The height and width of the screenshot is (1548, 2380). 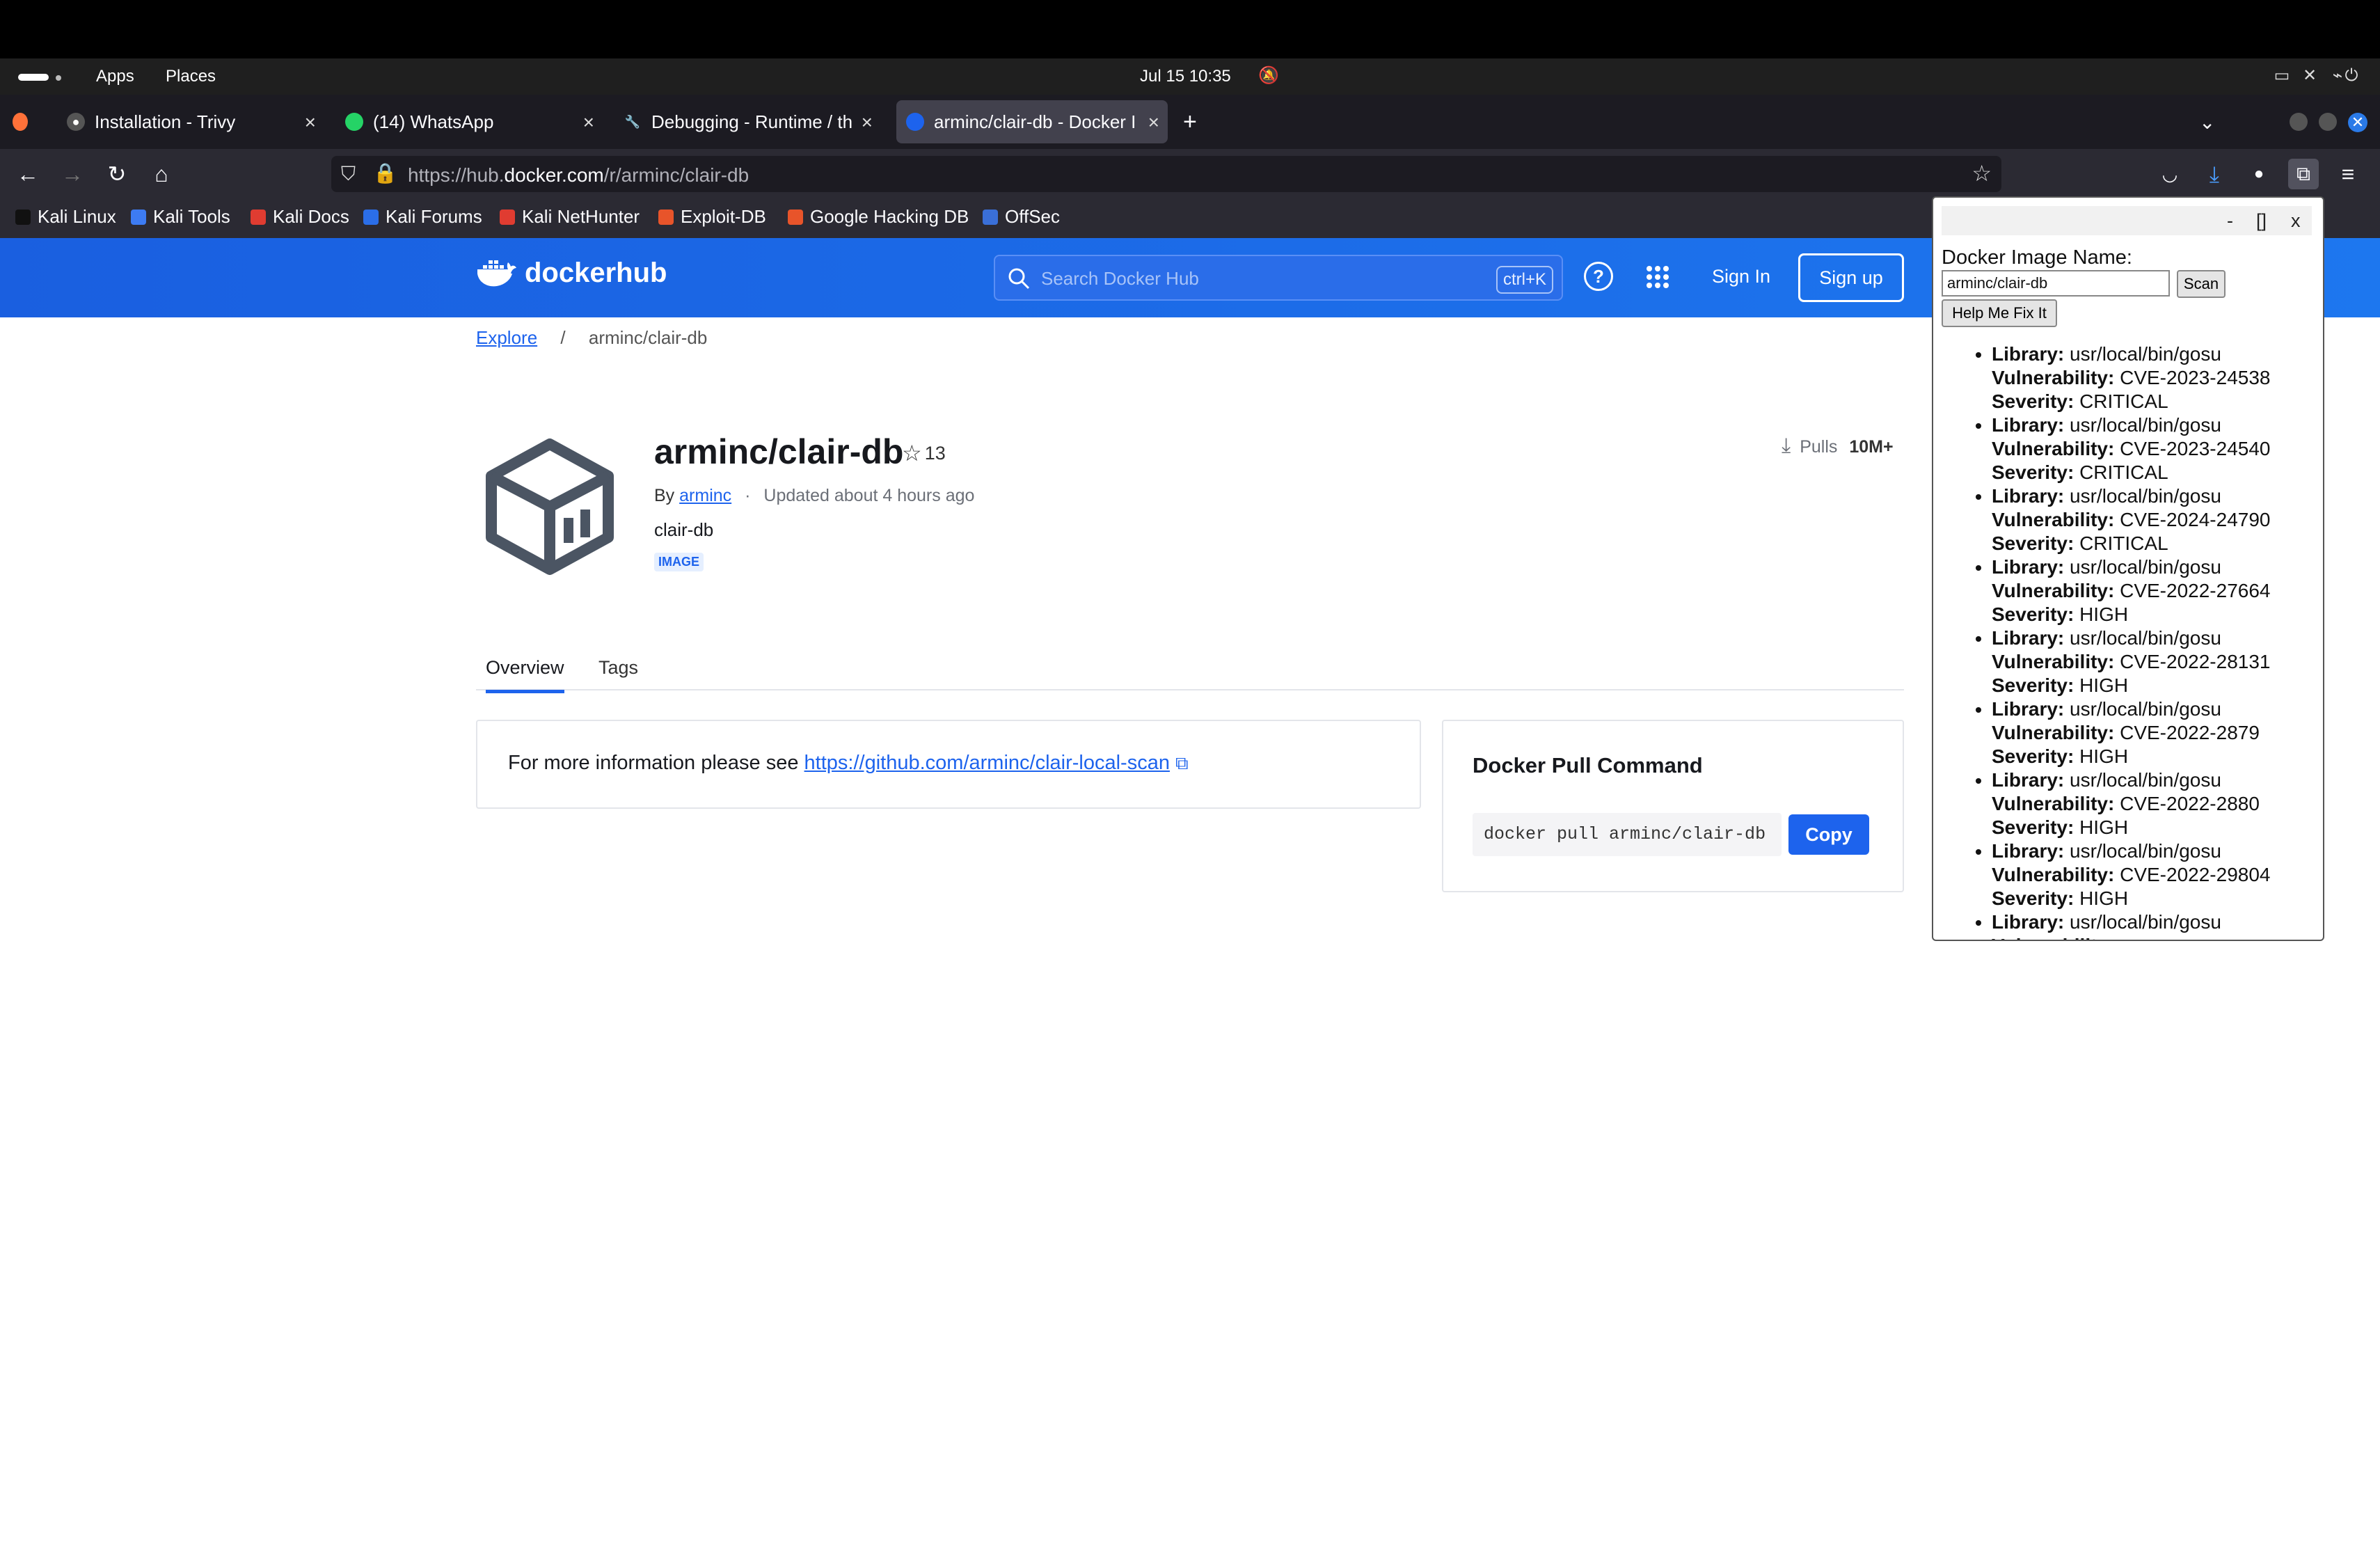 What do you see at coordinates (712, 217) in the screenshot?
I see `bookmark-exploit-db: Exploit-DB` at bounding box center [712, 217].